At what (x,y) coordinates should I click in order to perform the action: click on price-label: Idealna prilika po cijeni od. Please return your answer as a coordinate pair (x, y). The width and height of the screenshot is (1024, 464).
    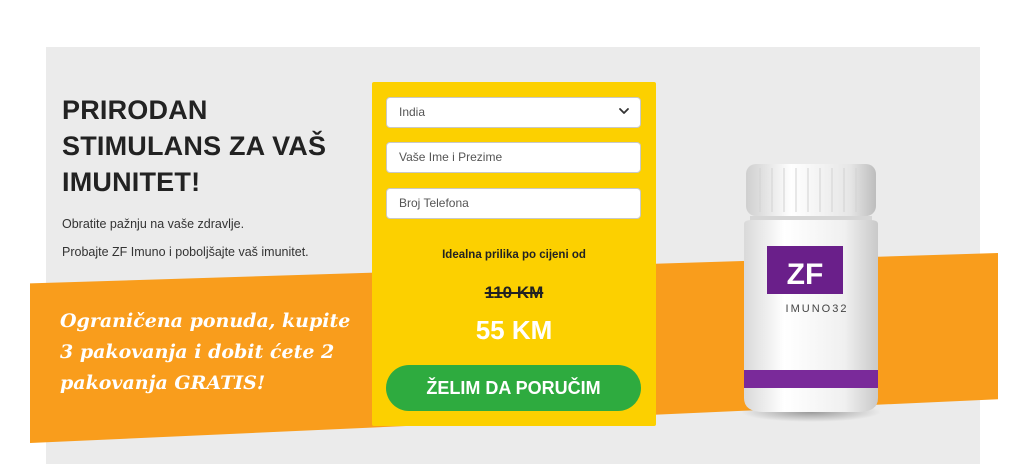
    Looking at the image, I should click on (514, 255).